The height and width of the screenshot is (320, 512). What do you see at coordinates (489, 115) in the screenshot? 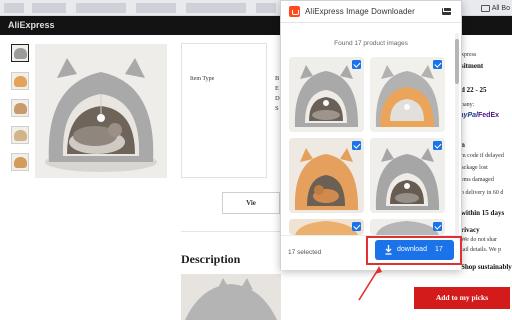
I see `fedex-logo: FedEx` at bounding box center [489, 115].